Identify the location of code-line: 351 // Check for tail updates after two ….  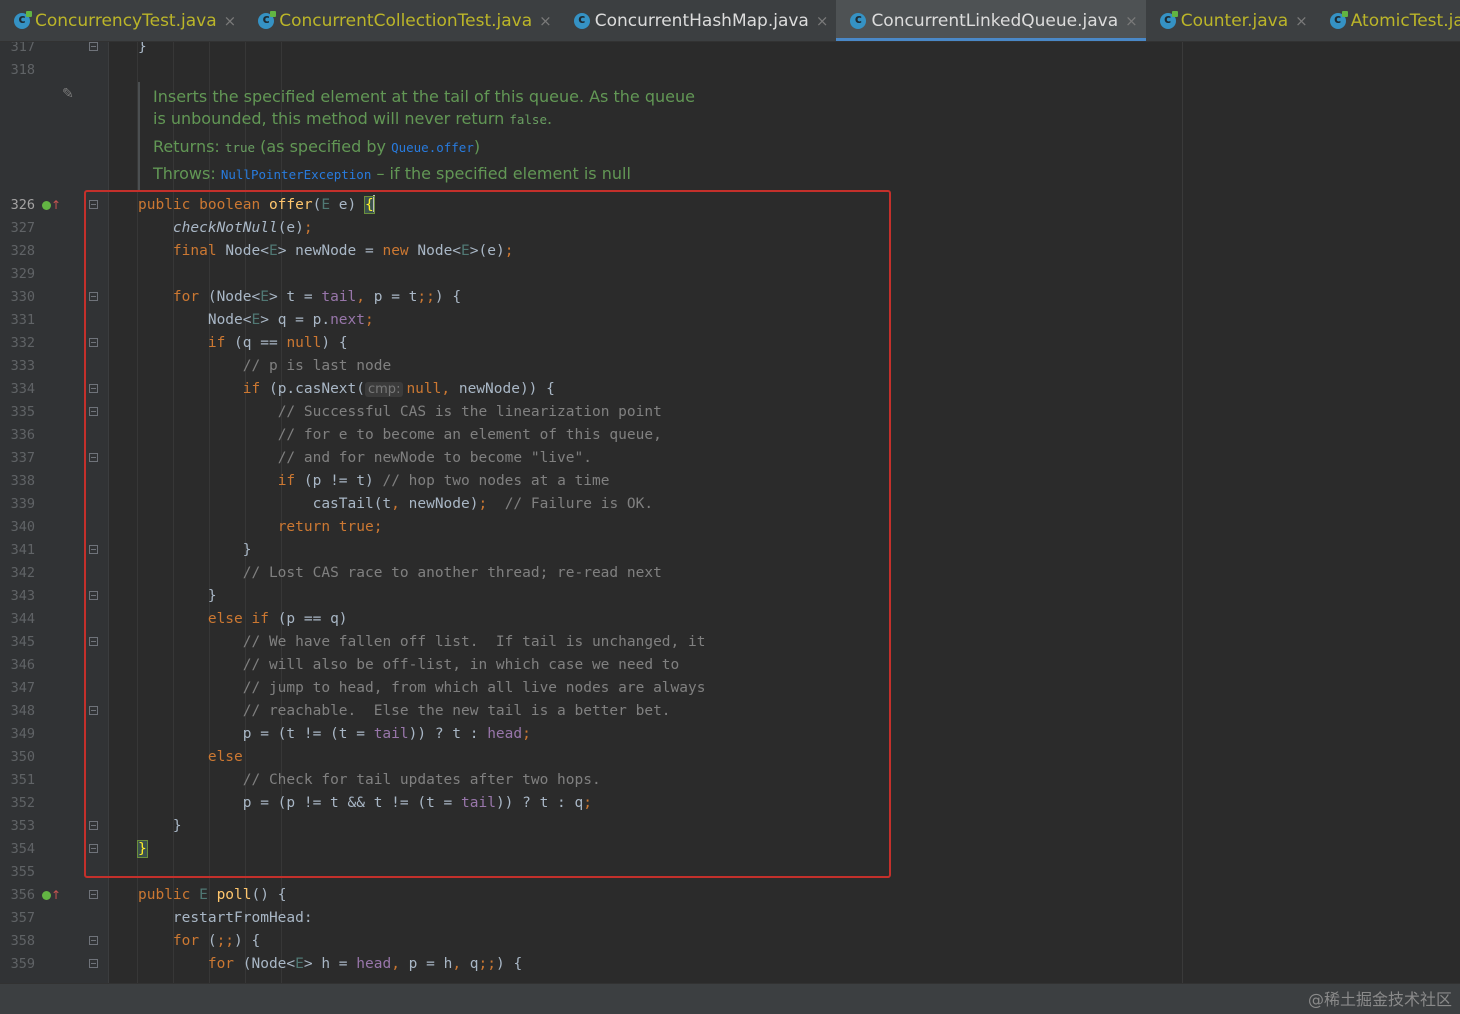
(591, 780).